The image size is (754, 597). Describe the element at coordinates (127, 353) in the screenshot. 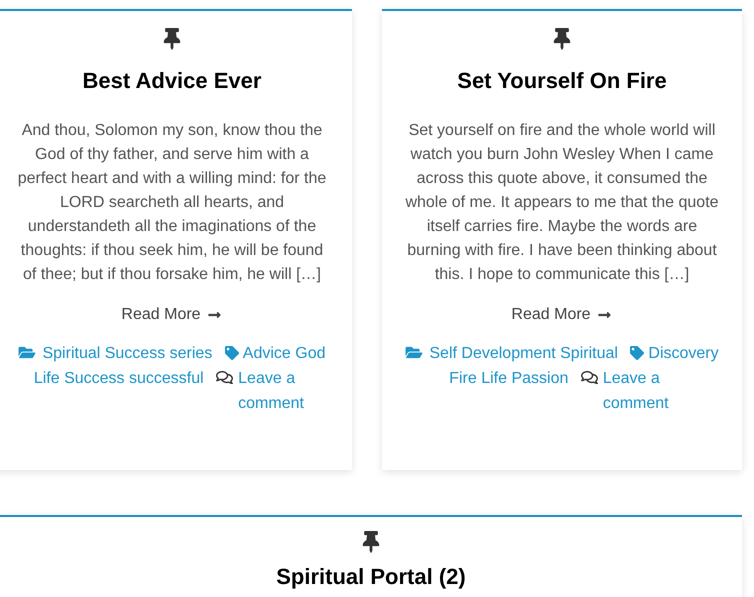

I see `category-link: Spiritual Success series` at that location.